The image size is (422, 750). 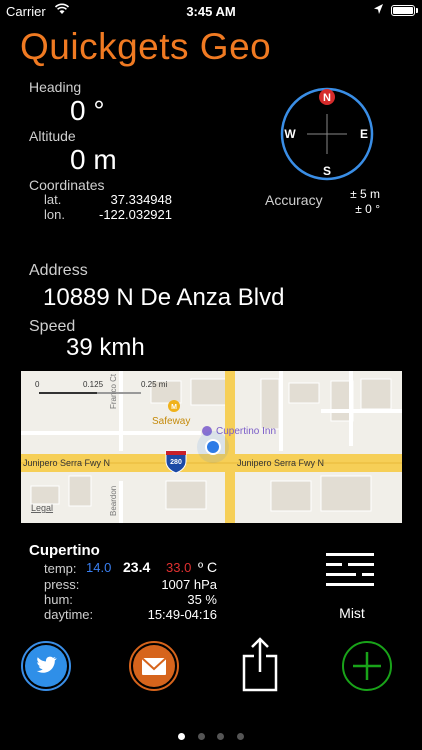 What do you see at coordinates (350, 570) in the screenshot?
I see `mist-icon` at bounding box center [350, 570].